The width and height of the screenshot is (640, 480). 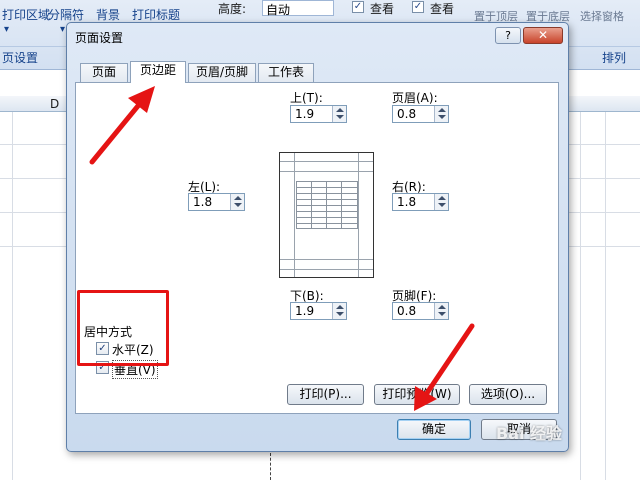 I want to click on tab-label: 页边距, so click(x=157, y=70).